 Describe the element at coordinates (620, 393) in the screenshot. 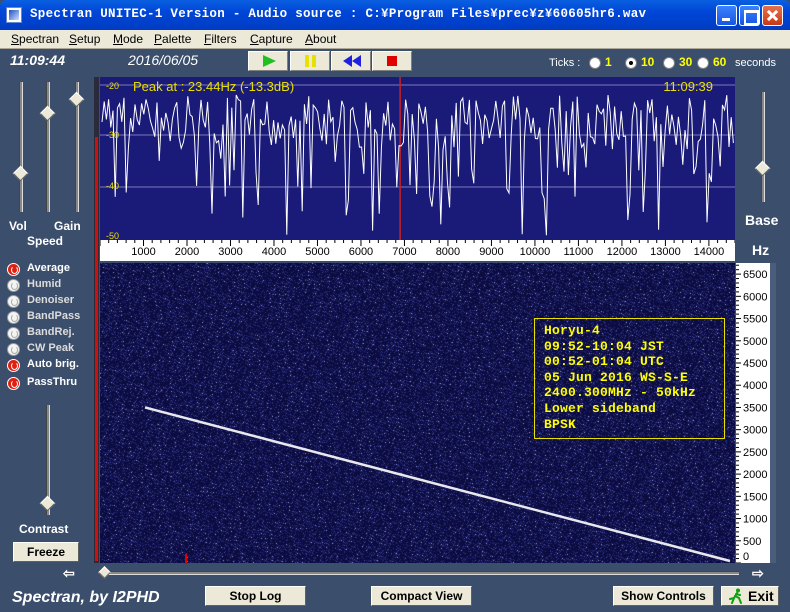

I see `info-line: 2400.300MHz - 50kHz` at that location.